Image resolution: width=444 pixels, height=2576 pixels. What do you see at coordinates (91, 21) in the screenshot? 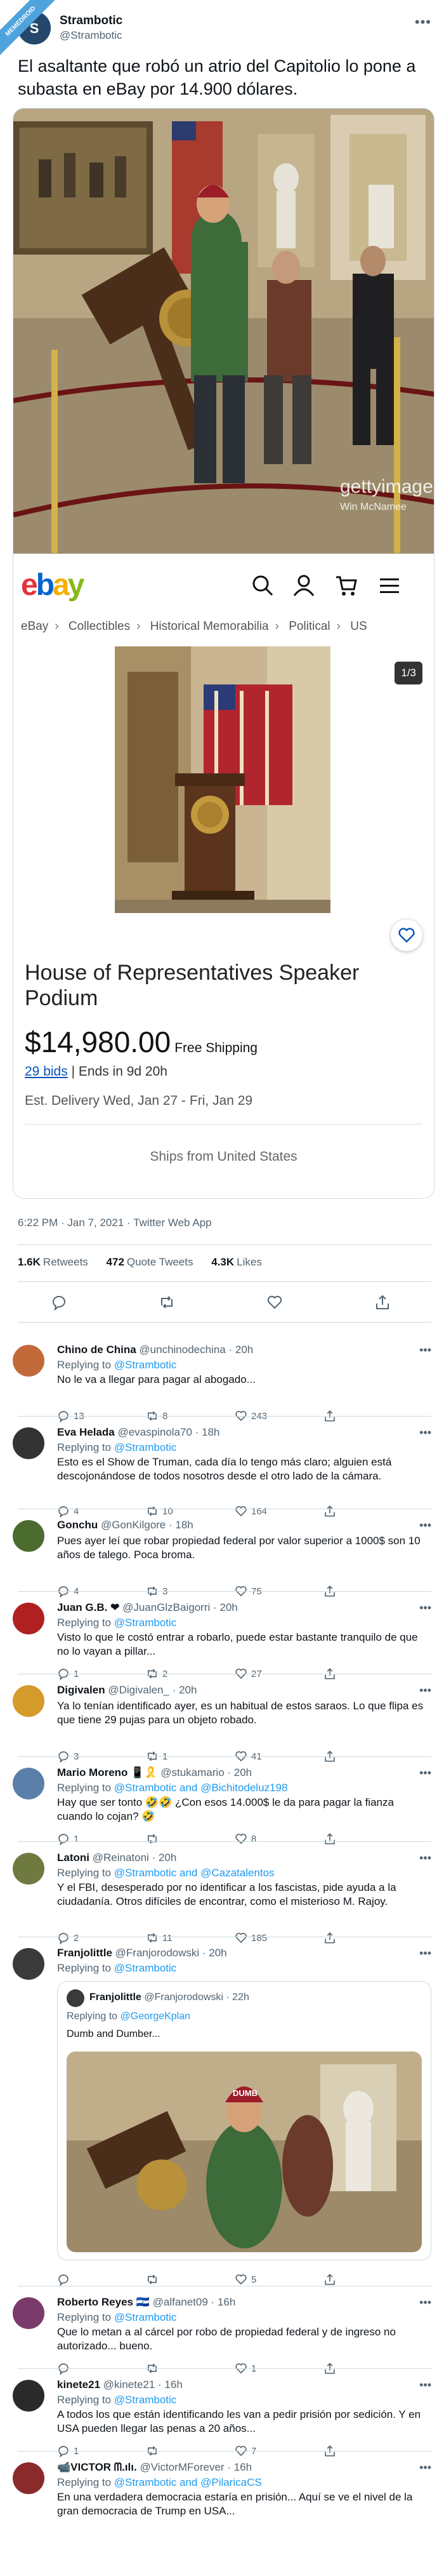
I see `author-name: Strambotic` at bounding box center [91, 21].